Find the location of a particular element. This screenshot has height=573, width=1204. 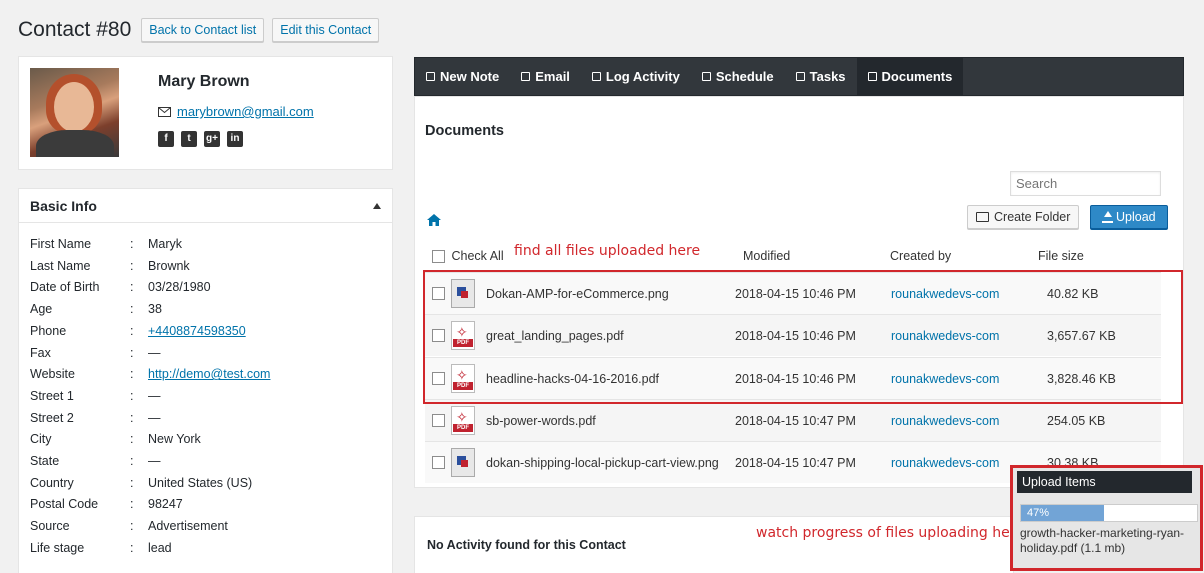

info-link: http://demo@test.com is located at coordinates (209, 374).